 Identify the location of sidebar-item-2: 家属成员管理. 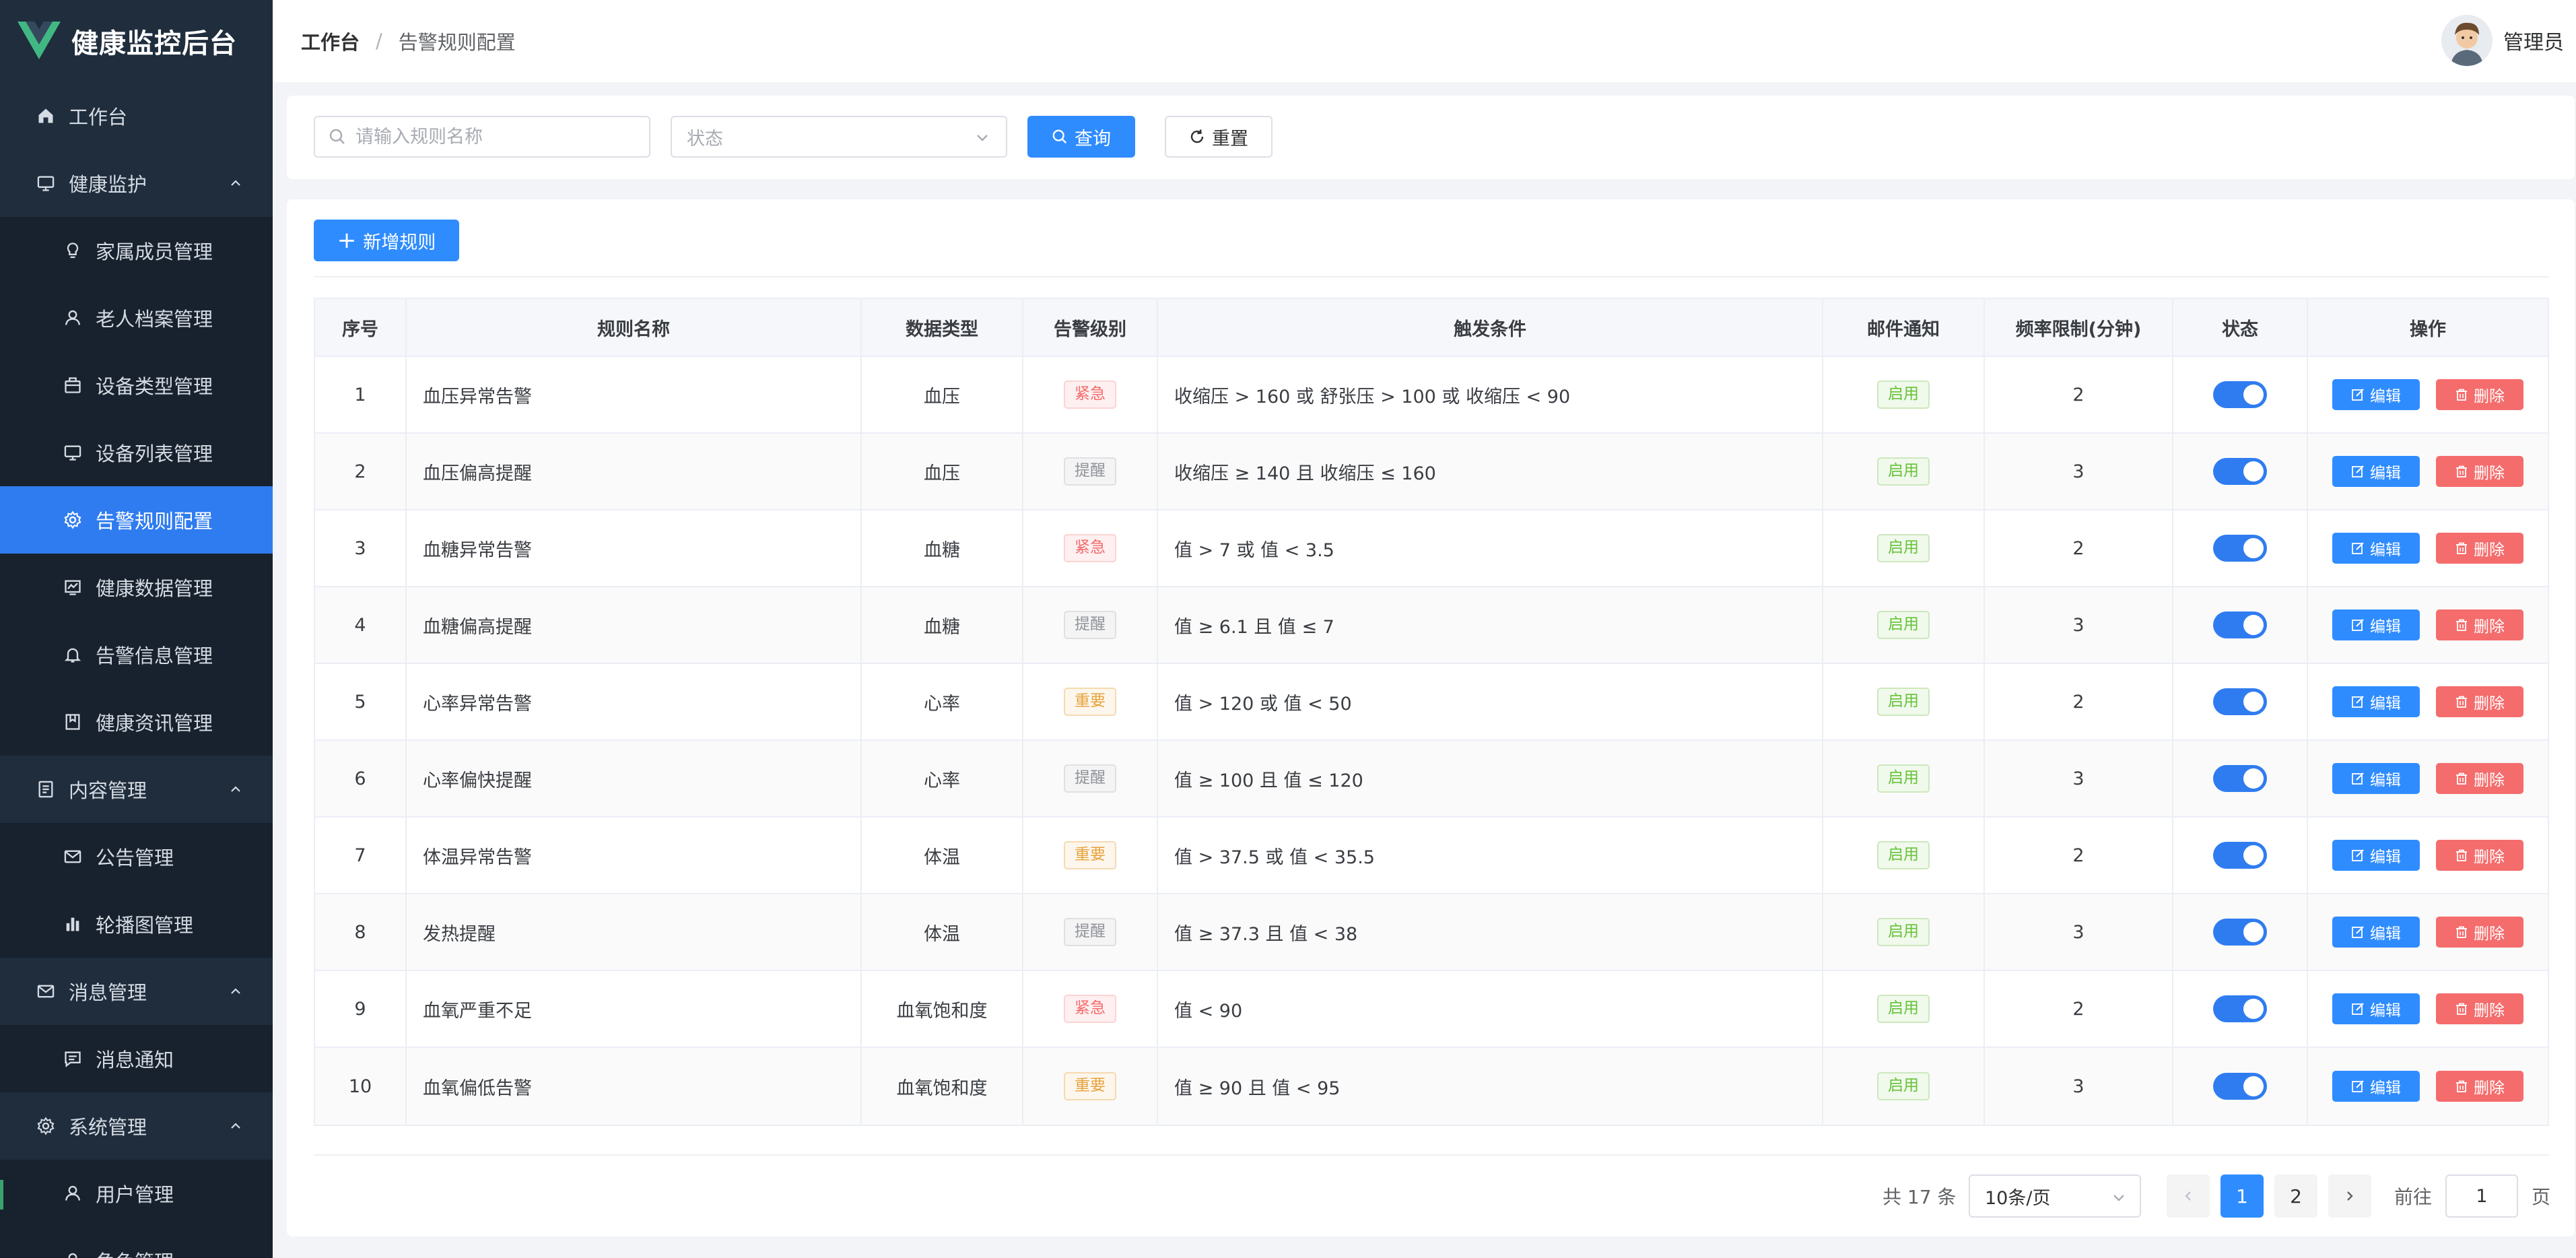
(136, 250).